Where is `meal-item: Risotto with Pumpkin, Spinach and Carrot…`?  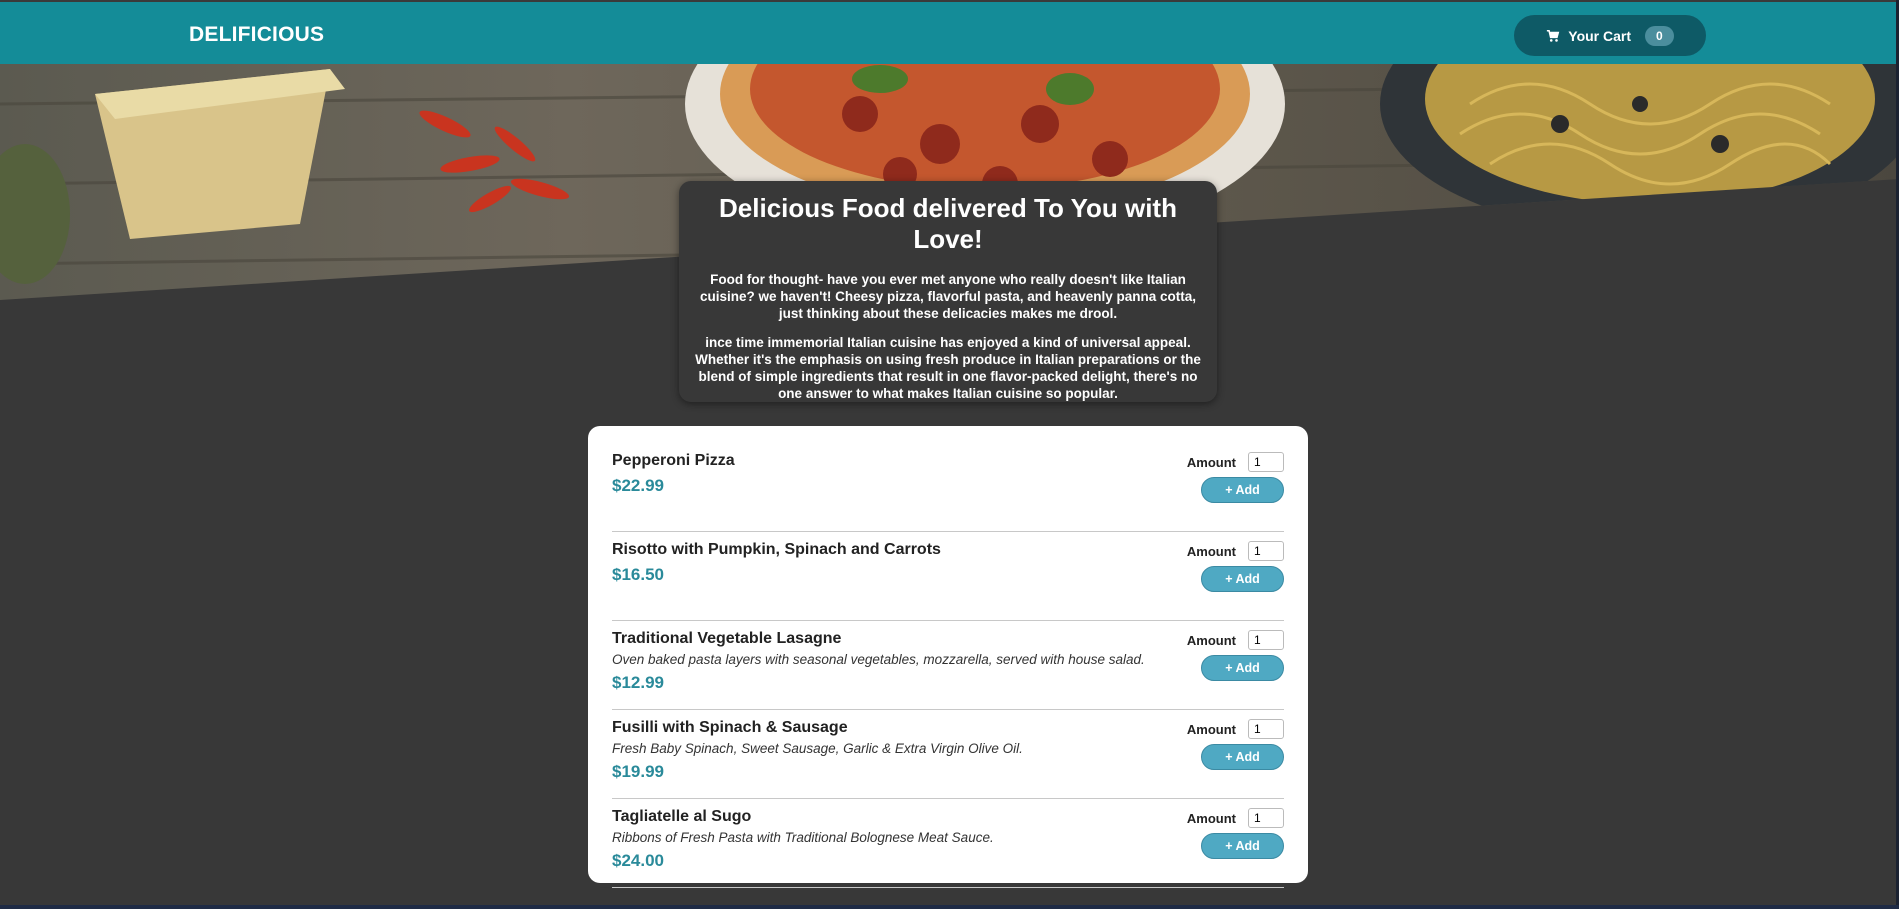 meal-item: Risotto with Pumpkin, Spinach and Carrot… is located at coordinates (948, 576).